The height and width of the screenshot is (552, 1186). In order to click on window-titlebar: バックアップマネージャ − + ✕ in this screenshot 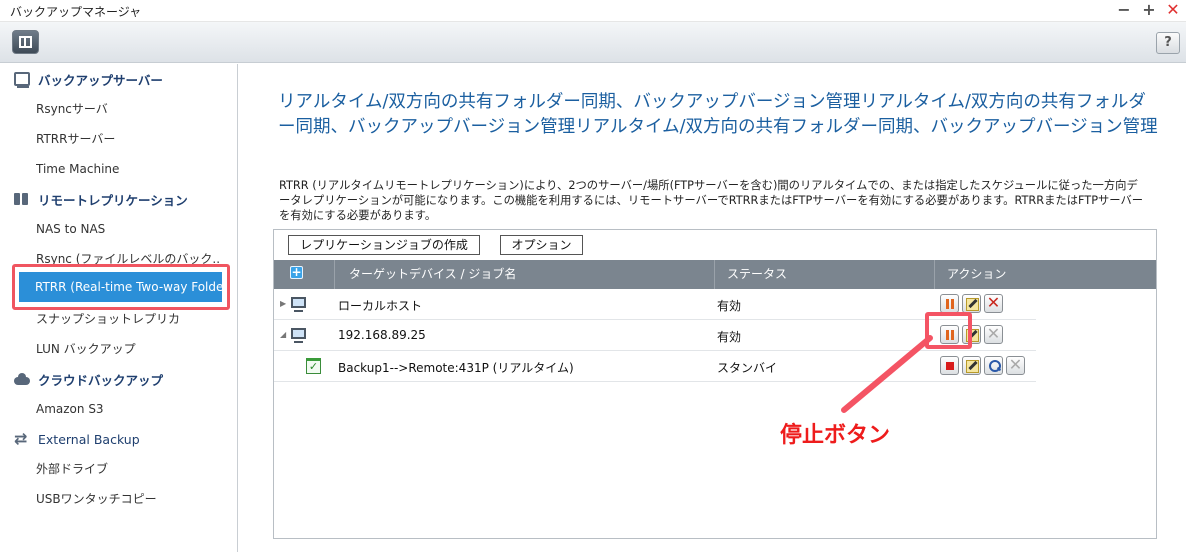, I will do `click(593, 11)`.